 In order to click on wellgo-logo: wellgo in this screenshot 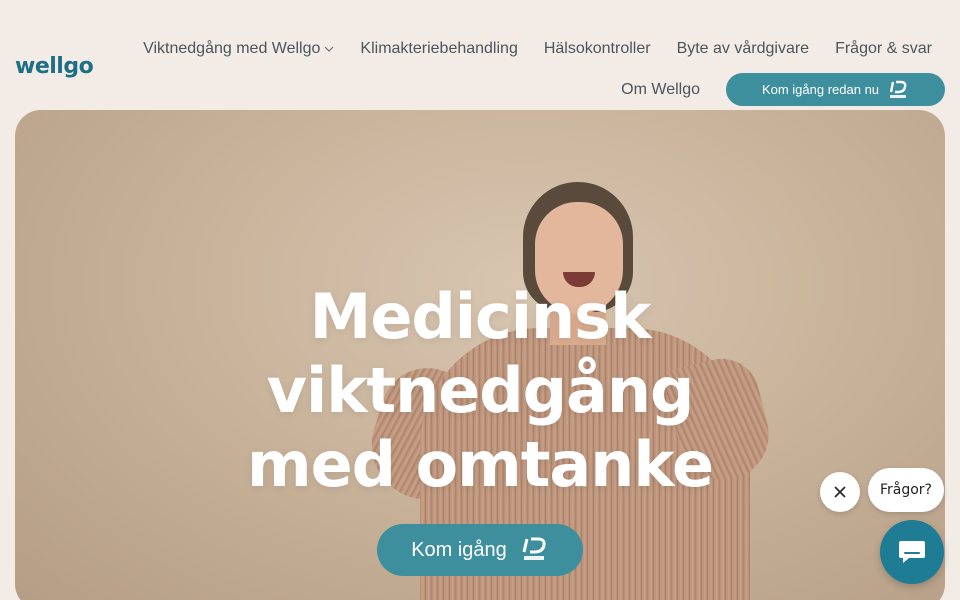, I will do `click(54, 66)`.